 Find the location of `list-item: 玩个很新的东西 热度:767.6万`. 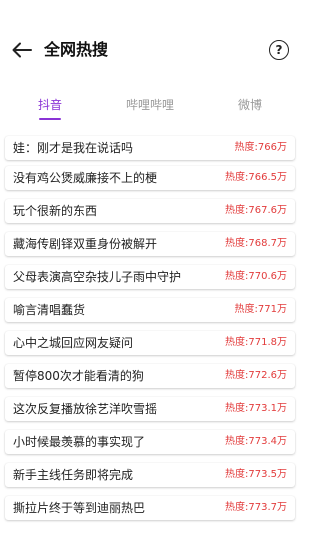

list-item: 玩个很新的东西 热度:767.6万 is located at coordinates (150, 211).